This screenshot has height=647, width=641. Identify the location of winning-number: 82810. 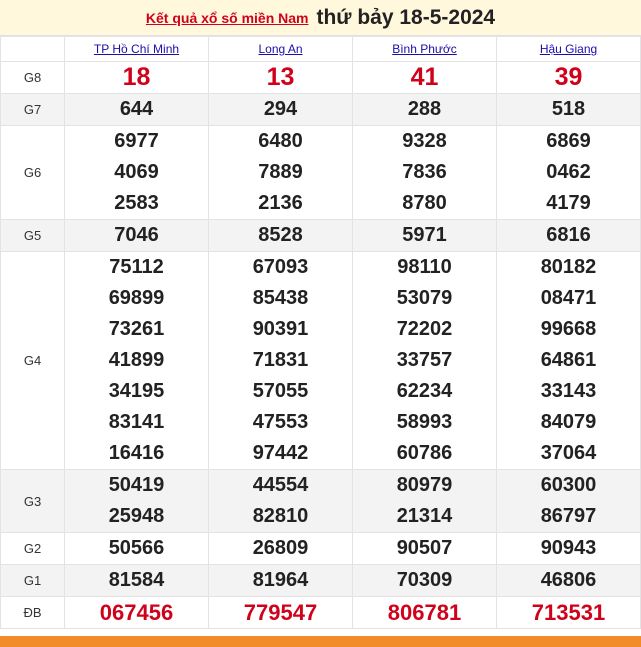
(280, 516).